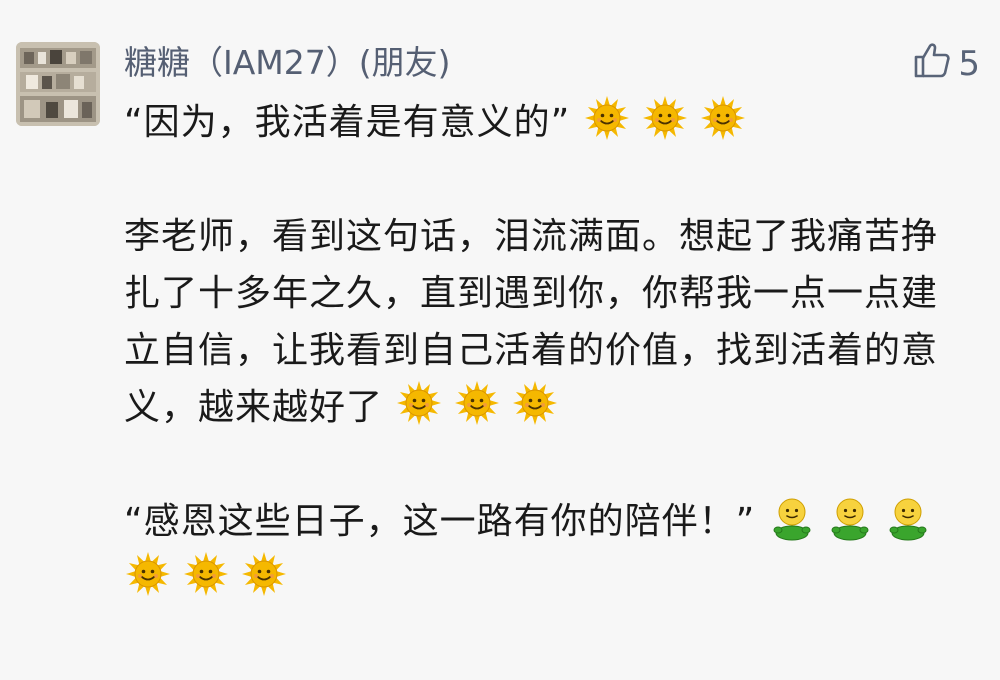  I want to click on comment-paragraph: “感恩这些日子，这一路有你的陪伴！”, so click(539, 550).